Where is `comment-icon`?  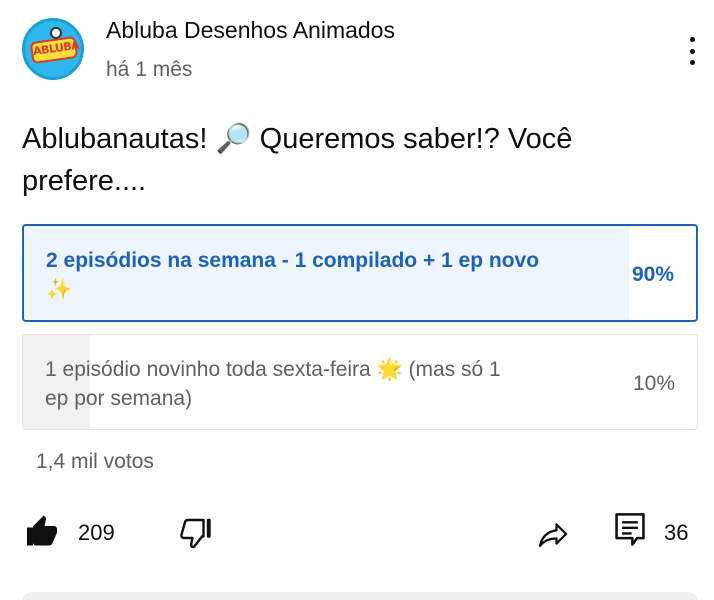
comment-icon is located at coordinates (630, 529).